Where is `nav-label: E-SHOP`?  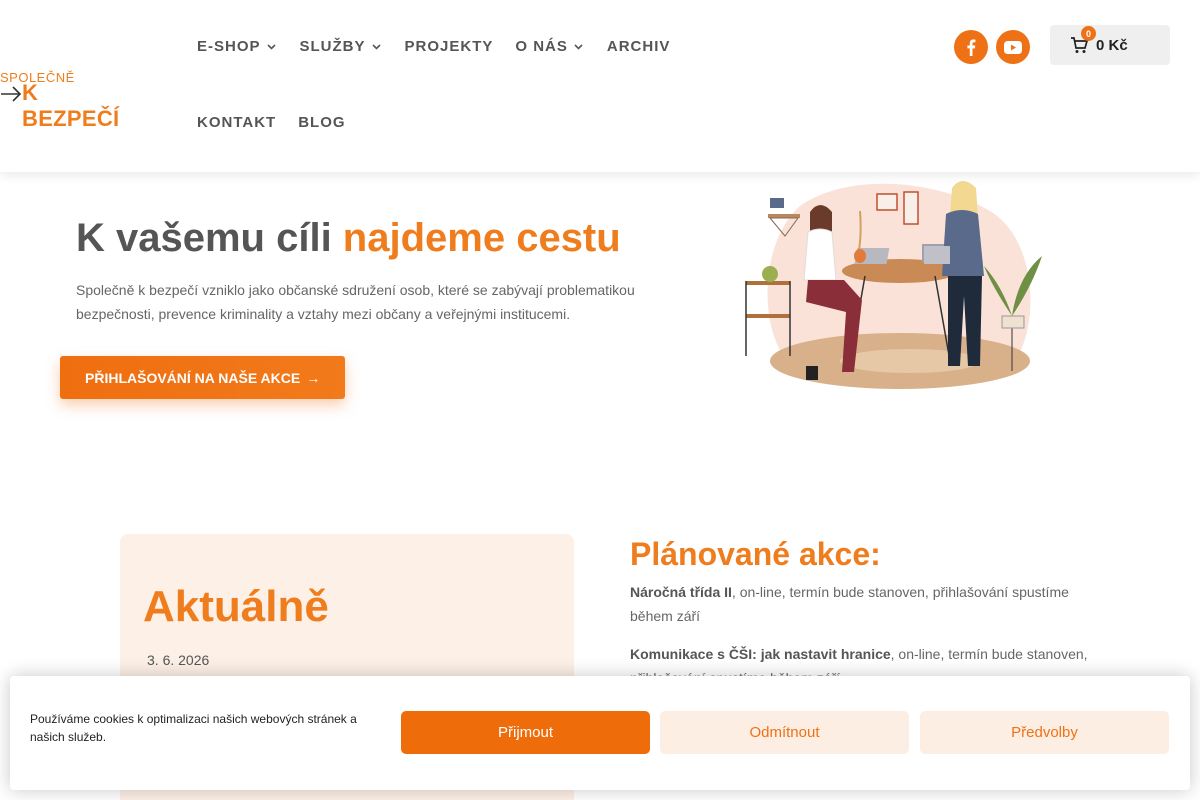 nav-label: E-SHOP is located at coordinates (229, 46).